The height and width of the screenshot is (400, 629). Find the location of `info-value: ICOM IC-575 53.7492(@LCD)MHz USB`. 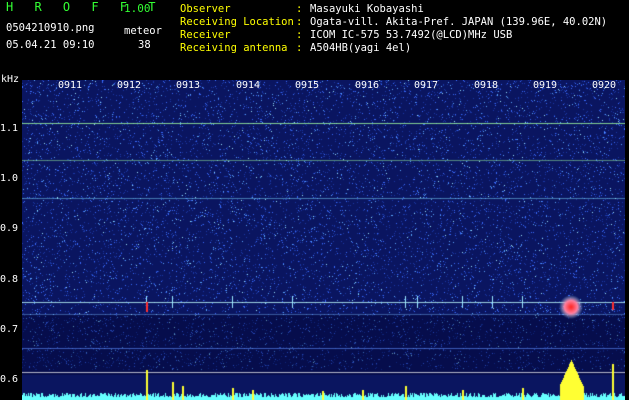

info-value: ICOM IC-575 53.7492(@LCD)MHz USB is located at coordinates (411, 35).